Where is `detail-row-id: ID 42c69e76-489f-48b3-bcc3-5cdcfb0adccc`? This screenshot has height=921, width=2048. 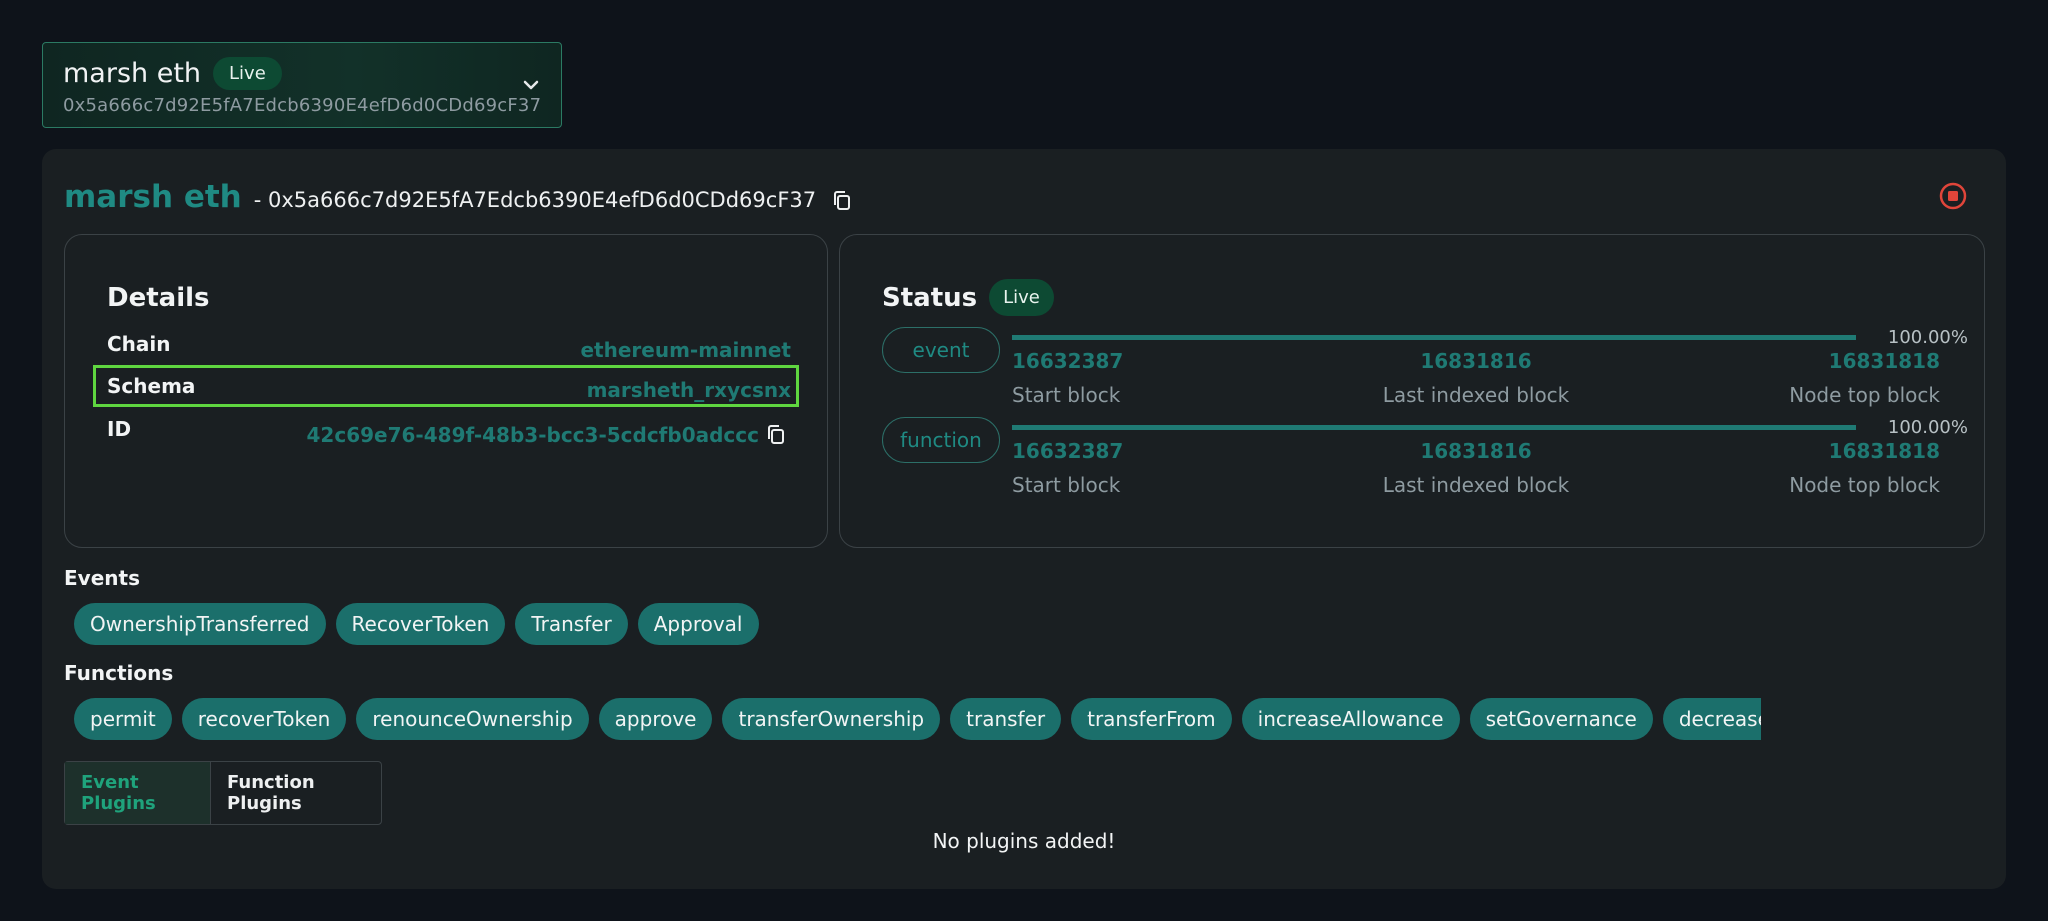 detail-row-id: ID 42c69e76-489f-48b3-bcc3-5cdcfb0adccc is located at coordinates (446, 436).